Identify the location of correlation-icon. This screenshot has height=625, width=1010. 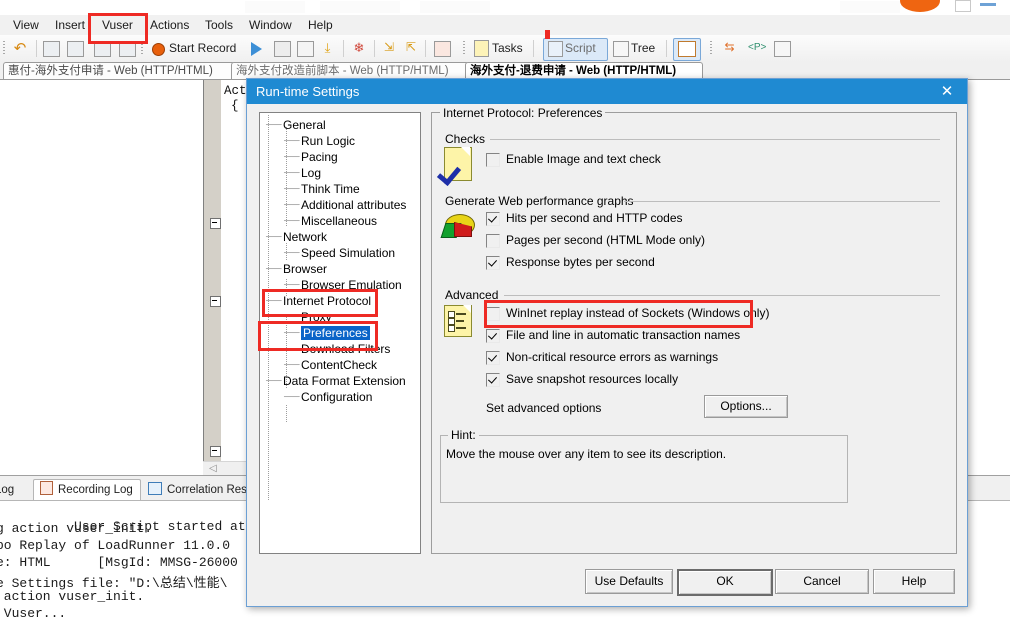
(155, 488).